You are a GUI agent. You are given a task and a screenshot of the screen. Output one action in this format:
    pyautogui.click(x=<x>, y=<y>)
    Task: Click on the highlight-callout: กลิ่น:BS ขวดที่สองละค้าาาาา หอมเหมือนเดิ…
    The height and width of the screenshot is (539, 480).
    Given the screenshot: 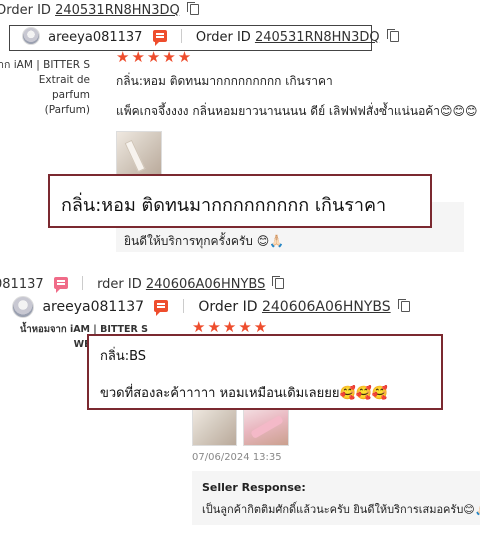 What is the action you would take?
    pyautogui.click(x=265, y=372)
    